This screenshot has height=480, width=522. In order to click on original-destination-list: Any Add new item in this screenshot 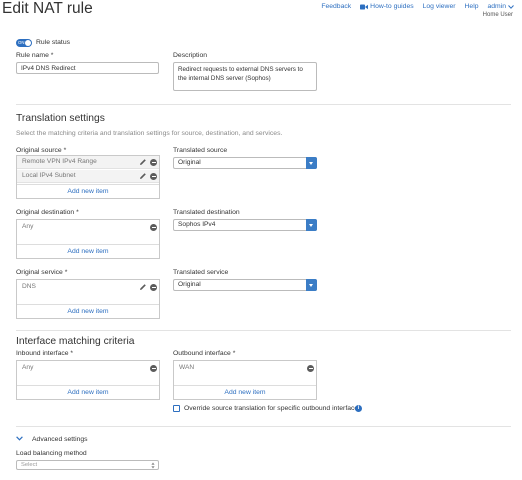, I will do `click(88, 239)`.